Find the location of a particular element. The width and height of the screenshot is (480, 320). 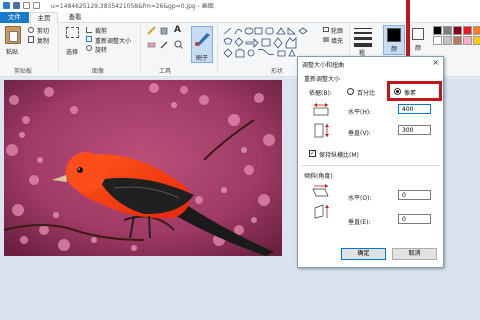

save-icon is located at coordinates (16, 5).